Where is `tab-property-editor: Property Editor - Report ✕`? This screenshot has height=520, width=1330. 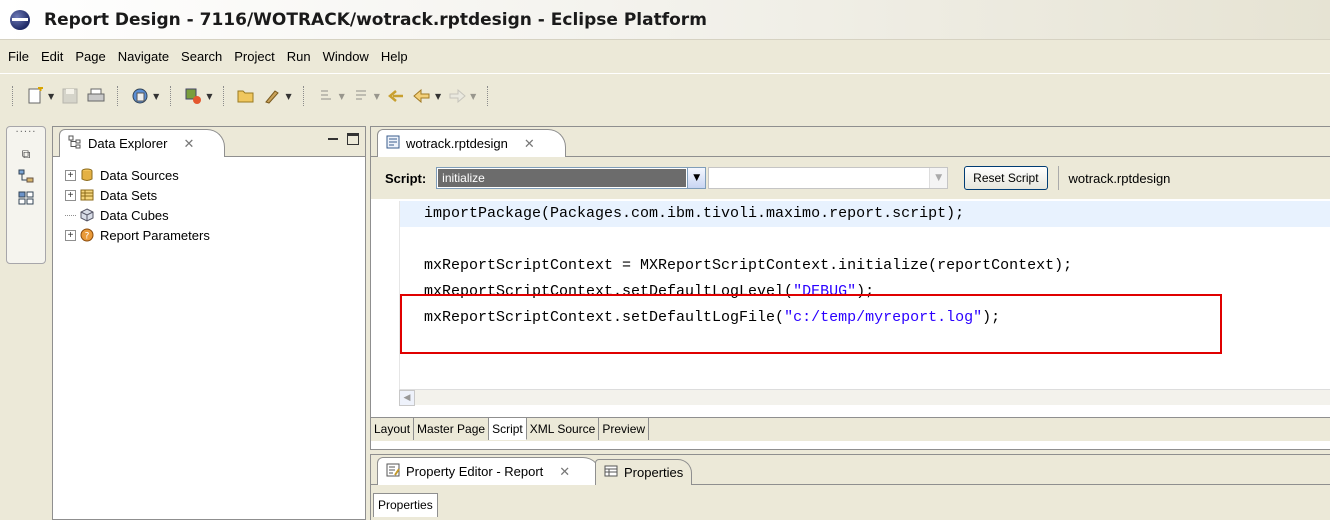 tab-property-editor: Property Editor - Report ✕ is located at coordinates (489, 471).